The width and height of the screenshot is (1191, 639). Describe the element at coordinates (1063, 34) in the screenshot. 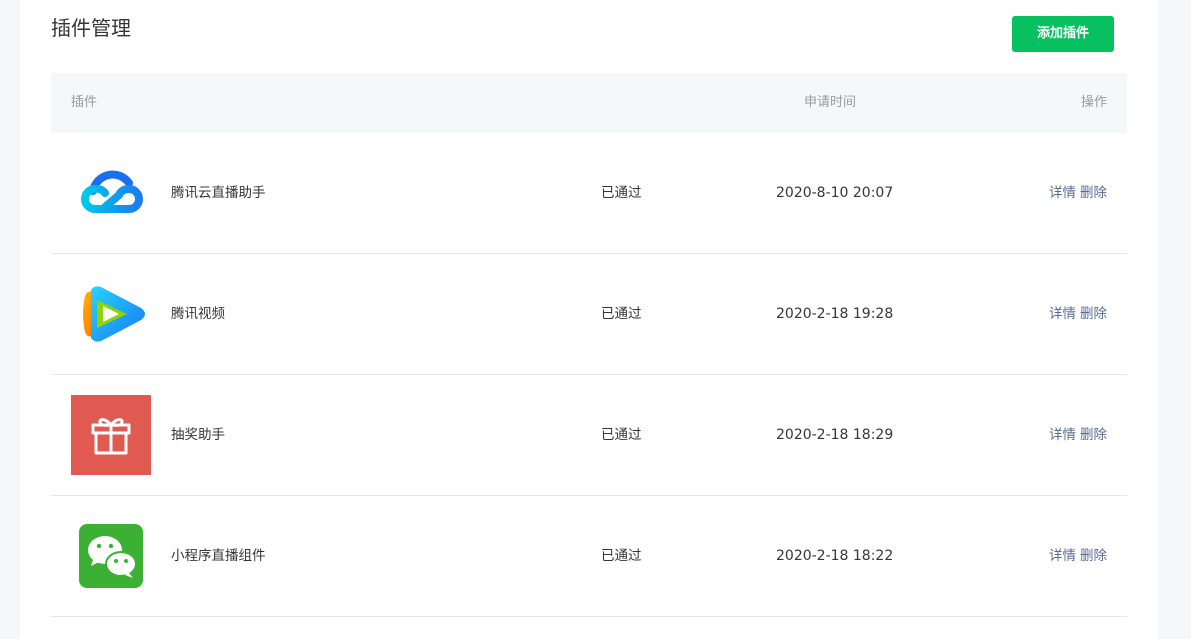

I see `add-plugin-button: 添加插件` at that location.